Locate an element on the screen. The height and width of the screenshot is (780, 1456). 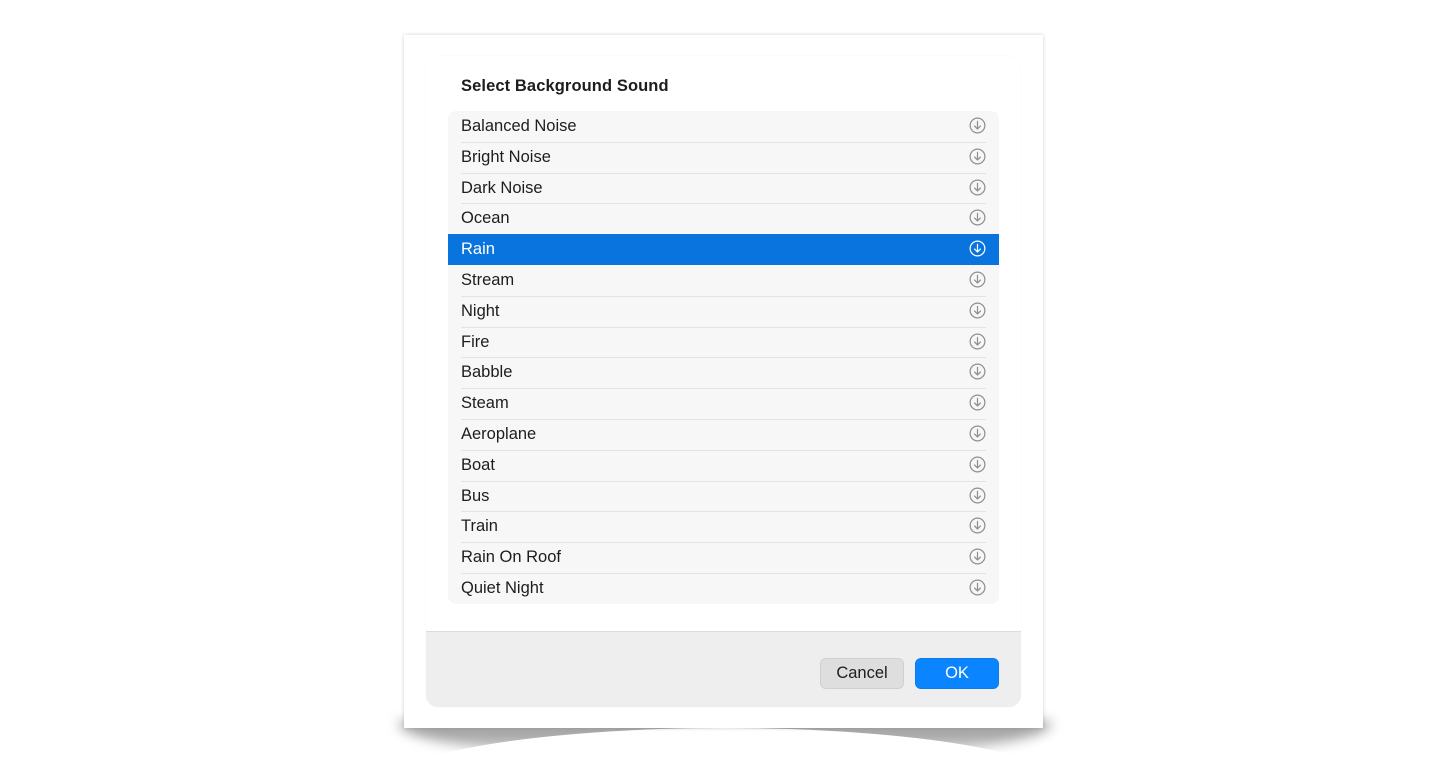
sound-list-item: Aeroplane is located at coordinates (723, 435).